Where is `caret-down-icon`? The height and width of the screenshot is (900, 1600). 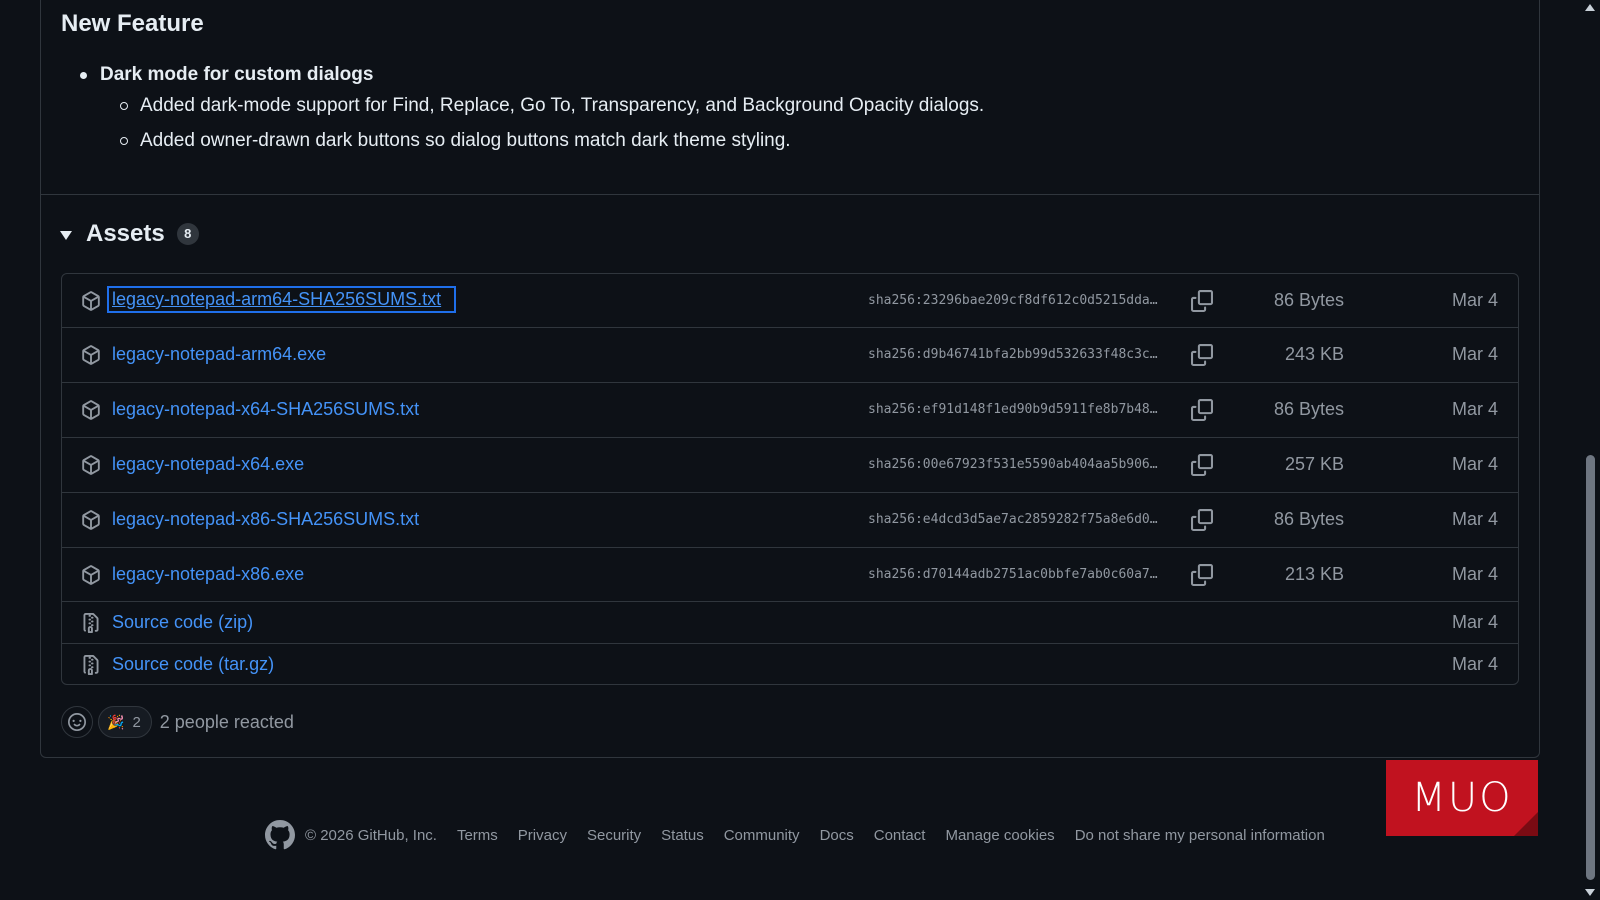 caret-down-icon is located at coordinates (66, 235).